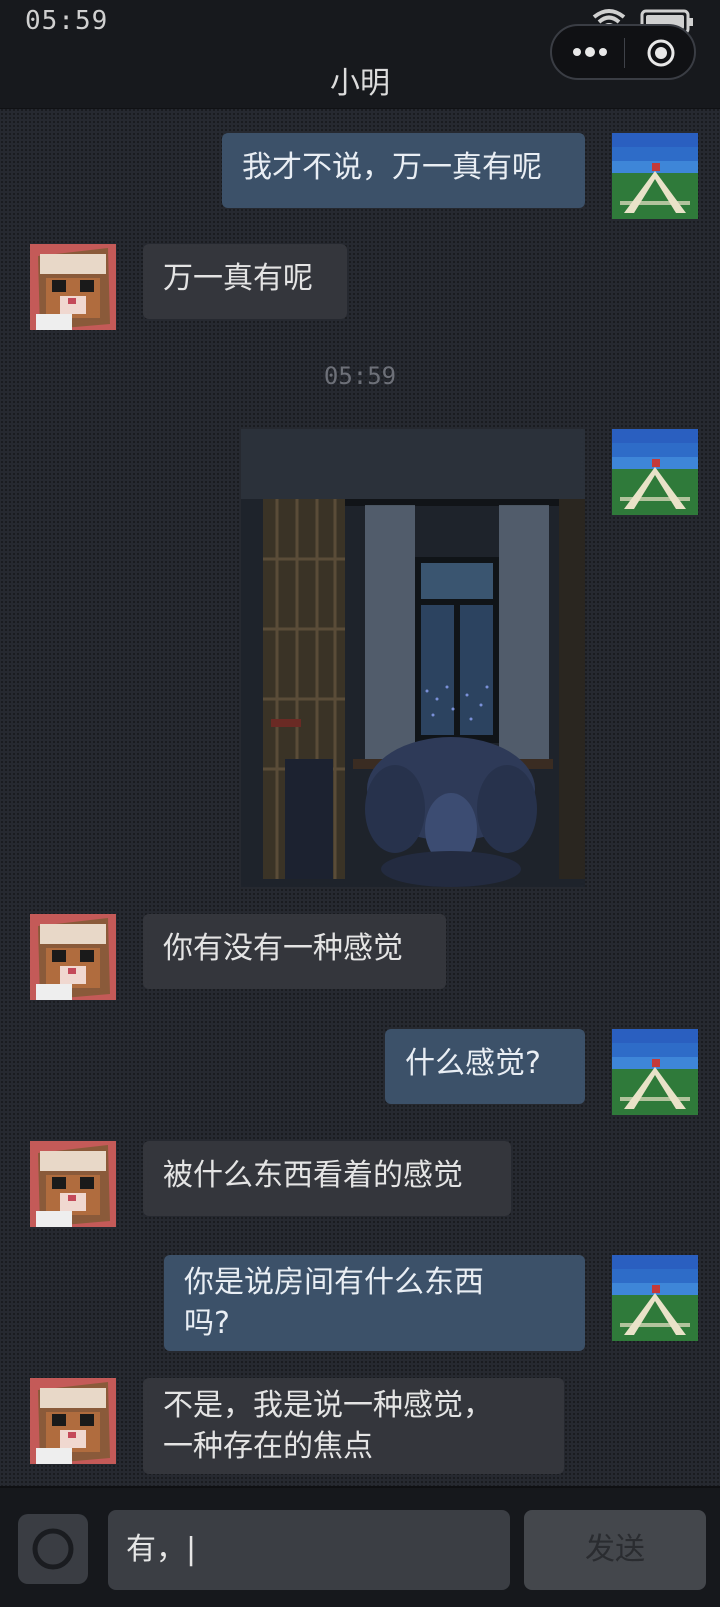 The height and width of the screenshot is (1607, 720). Describe the element at coordinates (294, 951) in the screenshot. I see `message-bubble-received: 你有没有一种感觉` at that location.